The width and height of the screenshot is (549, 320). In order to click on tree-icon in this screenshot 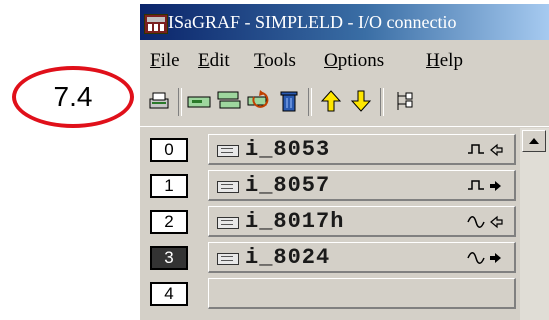, I will do `click(405, 101)`.